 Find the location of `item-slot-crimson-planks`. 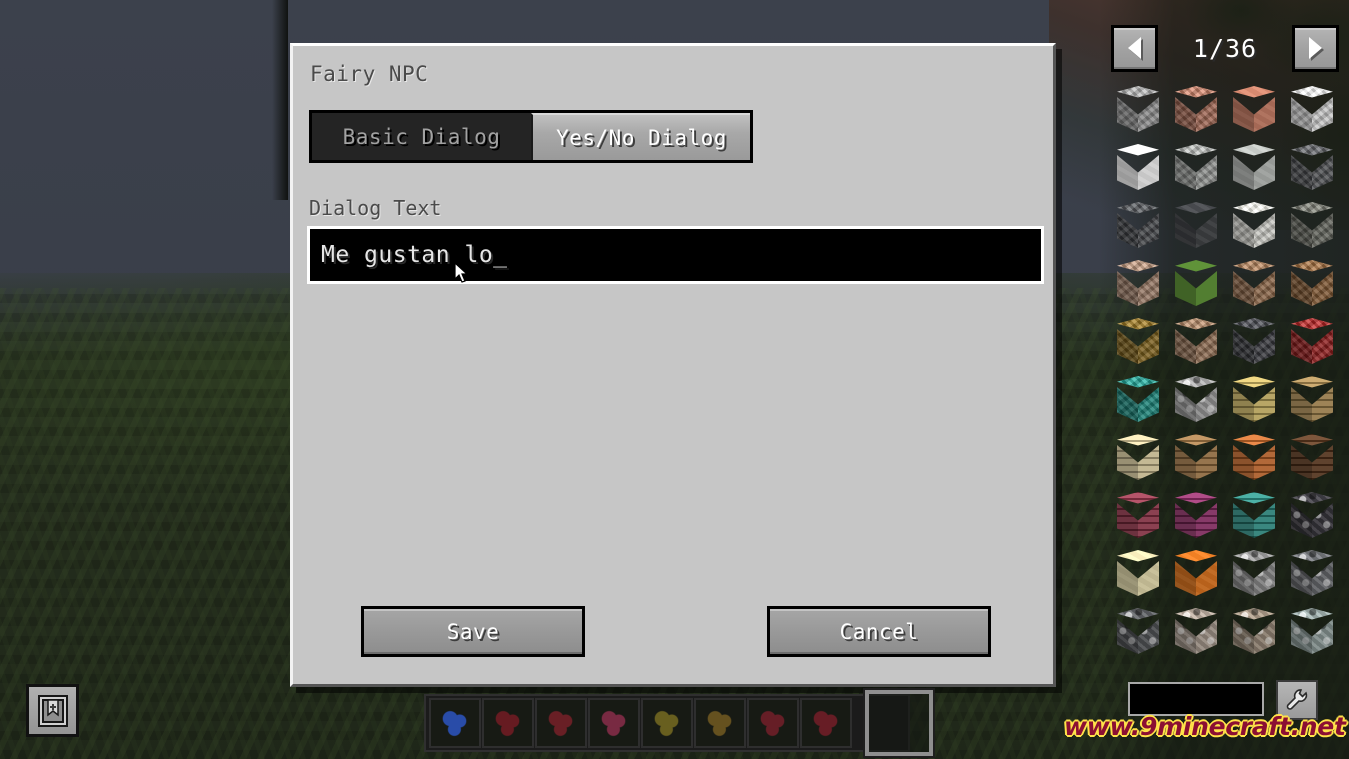

item-slot-crimson-planks is located at coordinates (1138, 515).